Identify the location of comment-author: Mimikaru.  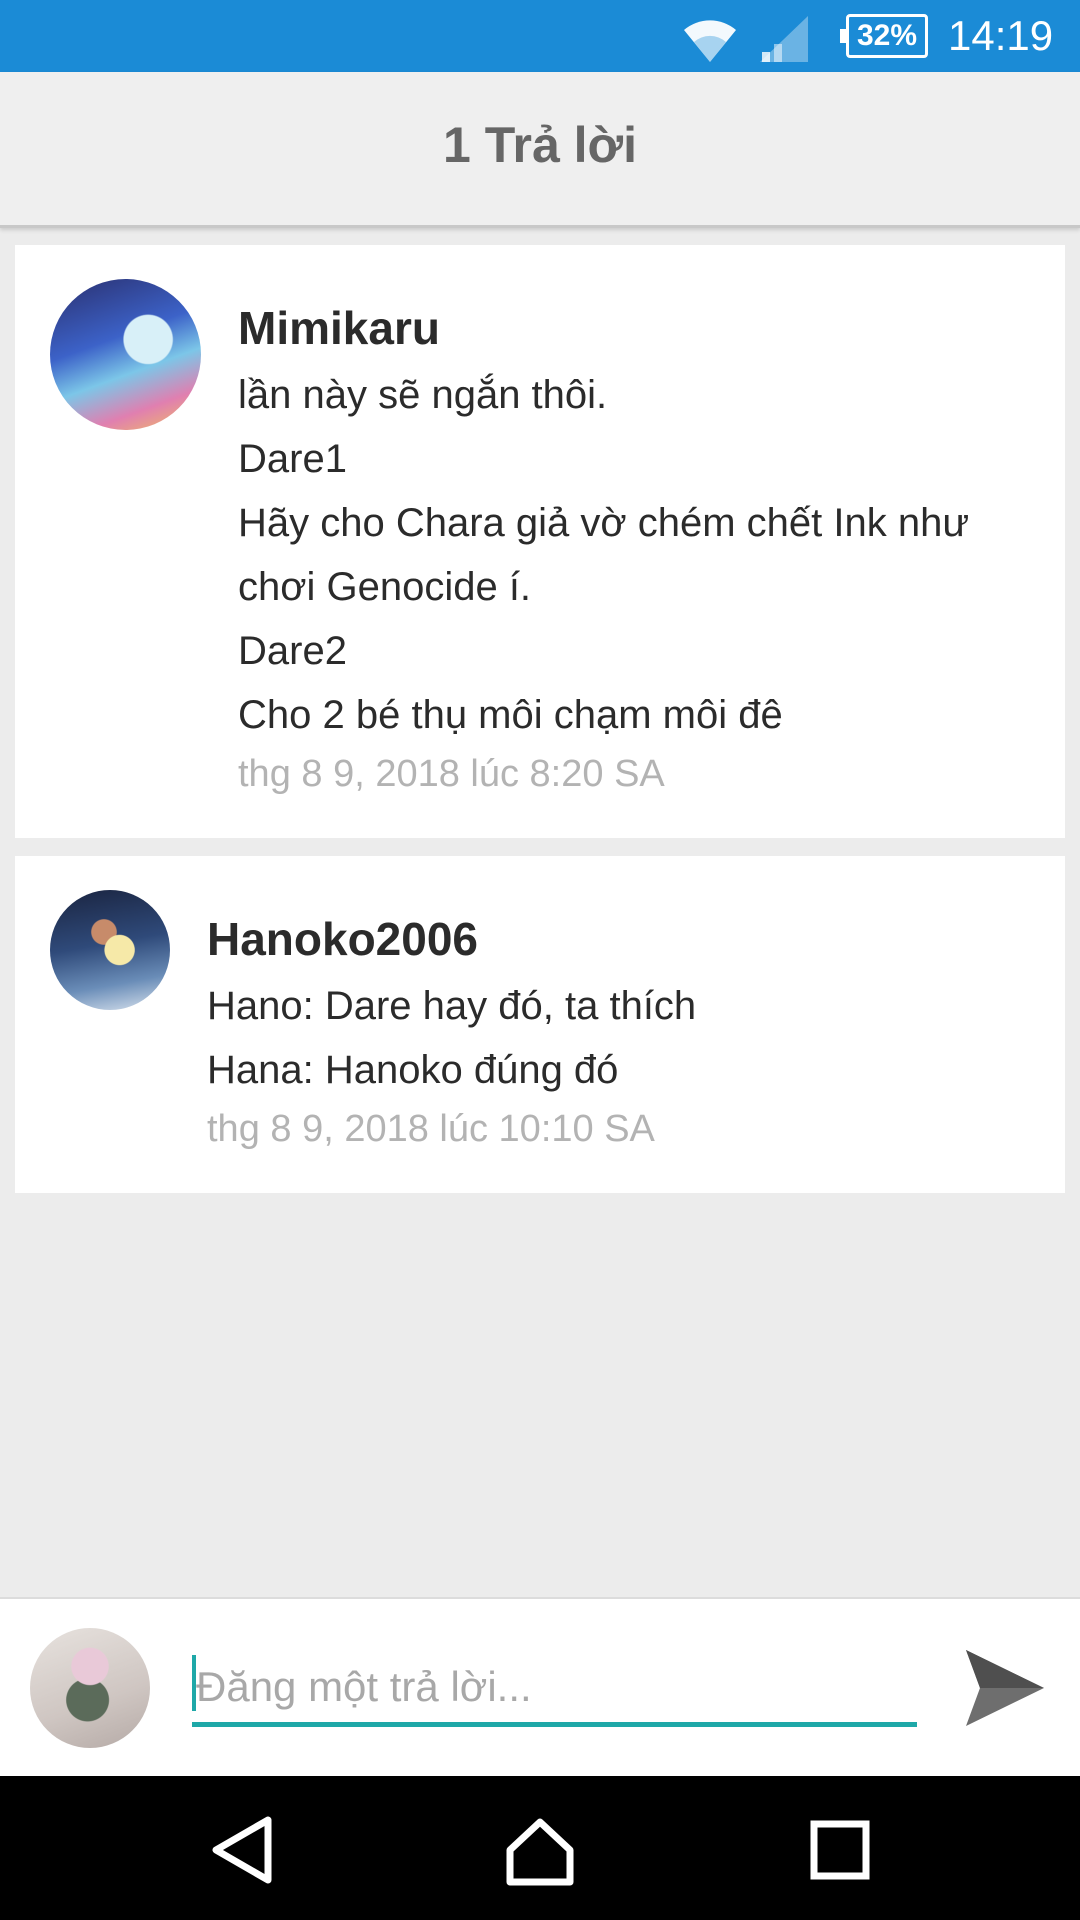
(339, 328).